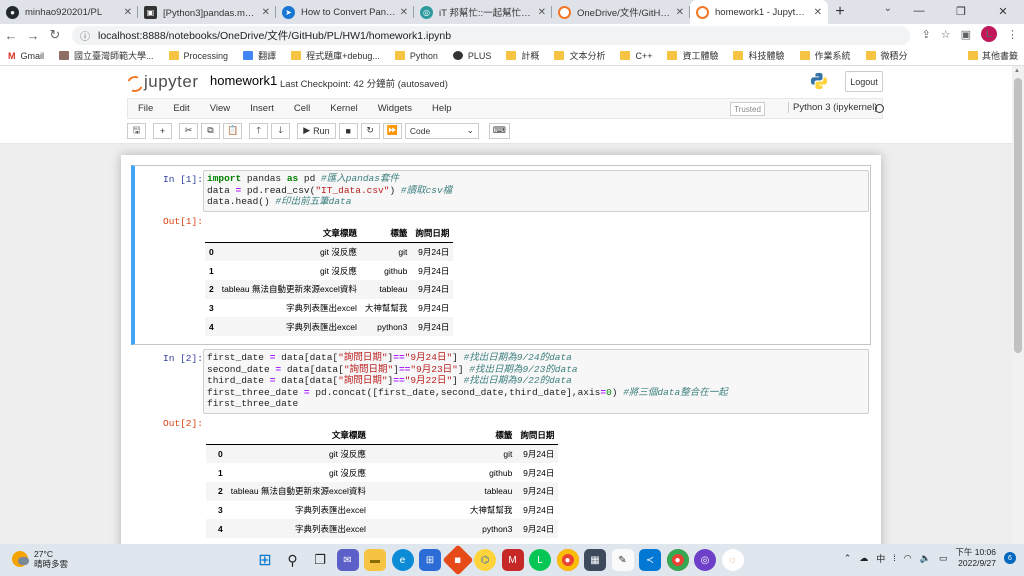 This screenshot has width=1024, height=576. What do you see at coordinates (946, 34) in the screenshot?
I see `bookmark-star-icon: ☆` at bounding box center [946, 34].